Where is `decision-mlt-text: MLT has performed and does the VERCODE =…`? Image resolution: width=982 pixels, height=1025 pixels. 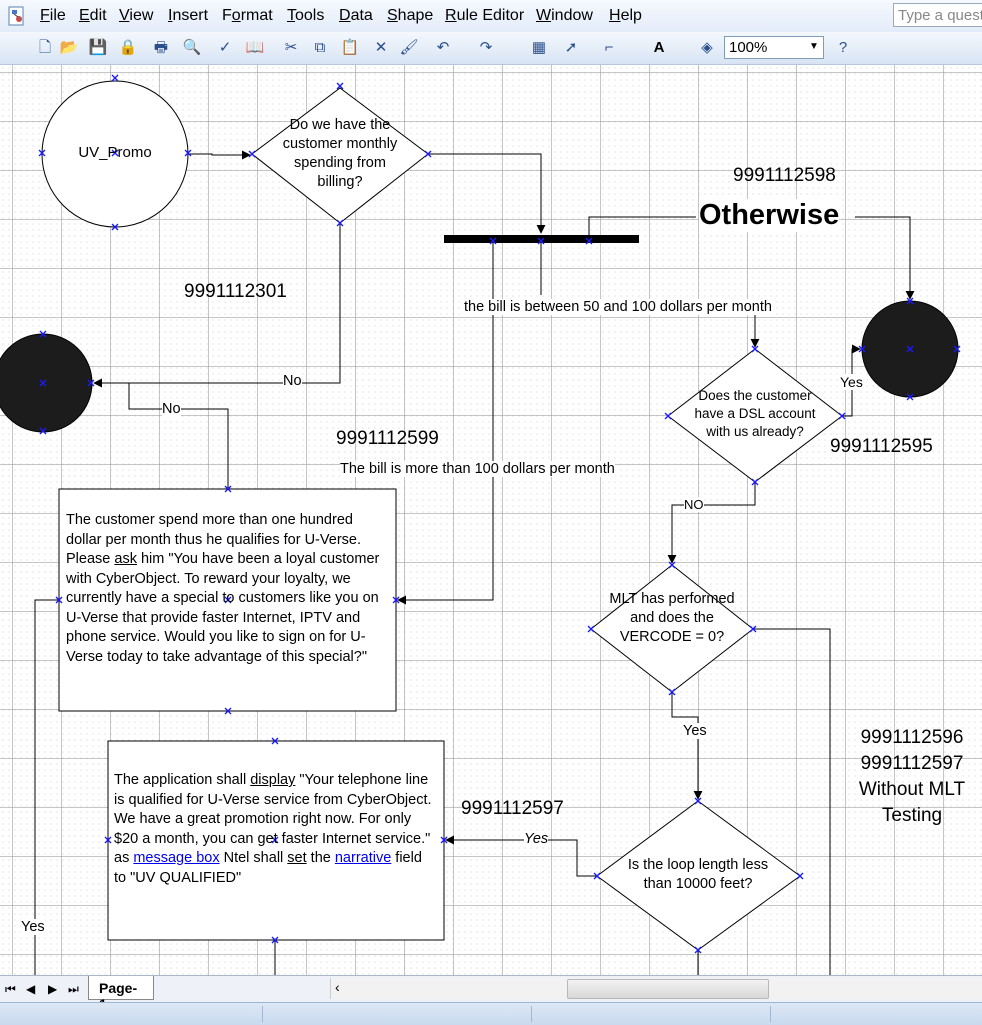
decision-mlt-text: MLT has performed and does the VERCODE =… is located at coordinates (672, 618).